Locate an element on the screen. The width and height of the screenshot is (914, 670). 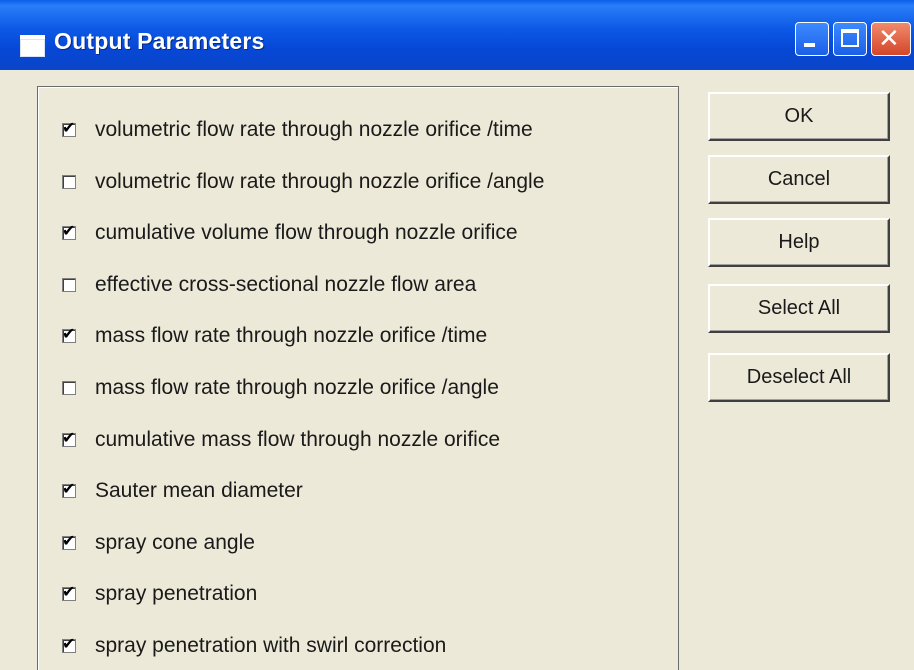
title-bar: Output Parameters ✕ is located at coordinates (457, 35).